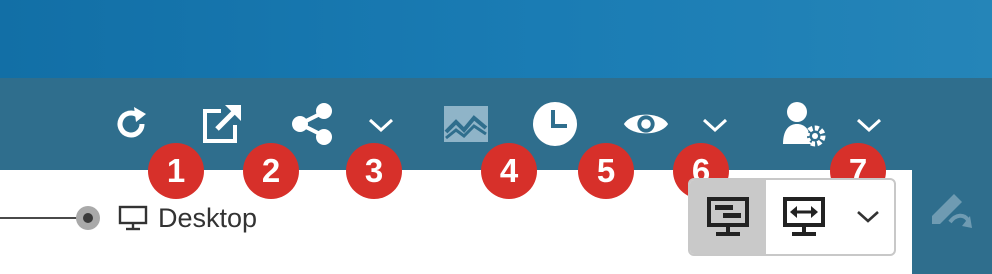 Image resolution: width=992 pixels, height=274 pixels. What do you see at coordinates (555, 124) in the screenshot?
I see `clock-icon` at bounding box center [555, 124].